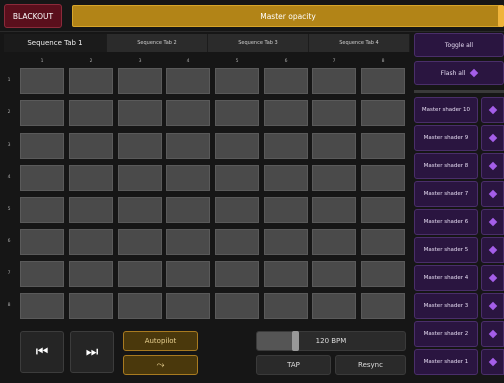 Image resolution: width=504 pixels, height=383 pixels. Describe the element at coordinates (446, 138) in the screenshot. I see `master-shader-button: Master shader 9` at that location.